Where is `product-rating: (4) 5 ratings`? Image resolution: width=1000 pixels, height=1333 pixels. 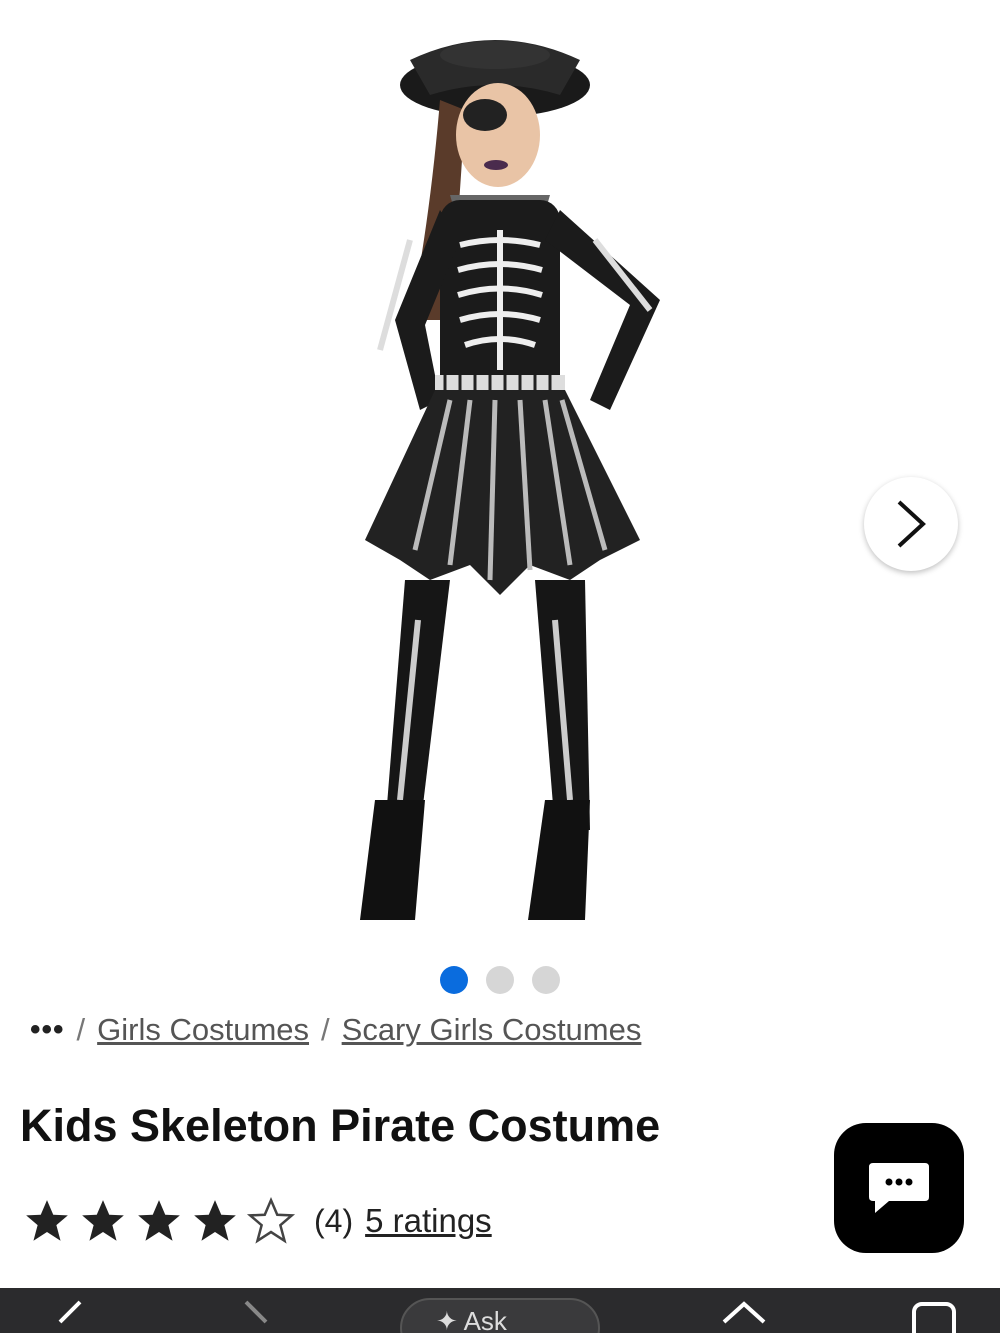 product-rating: (4) 5 ratings is located at coordinates (257, 1221).